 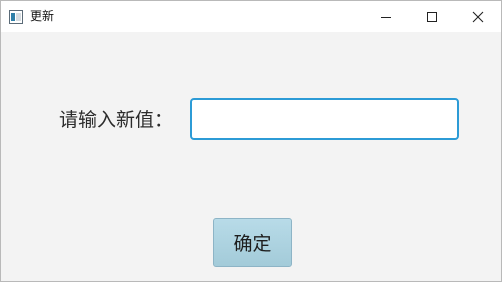 I want to click on close-button, so click(x=478, y=16).